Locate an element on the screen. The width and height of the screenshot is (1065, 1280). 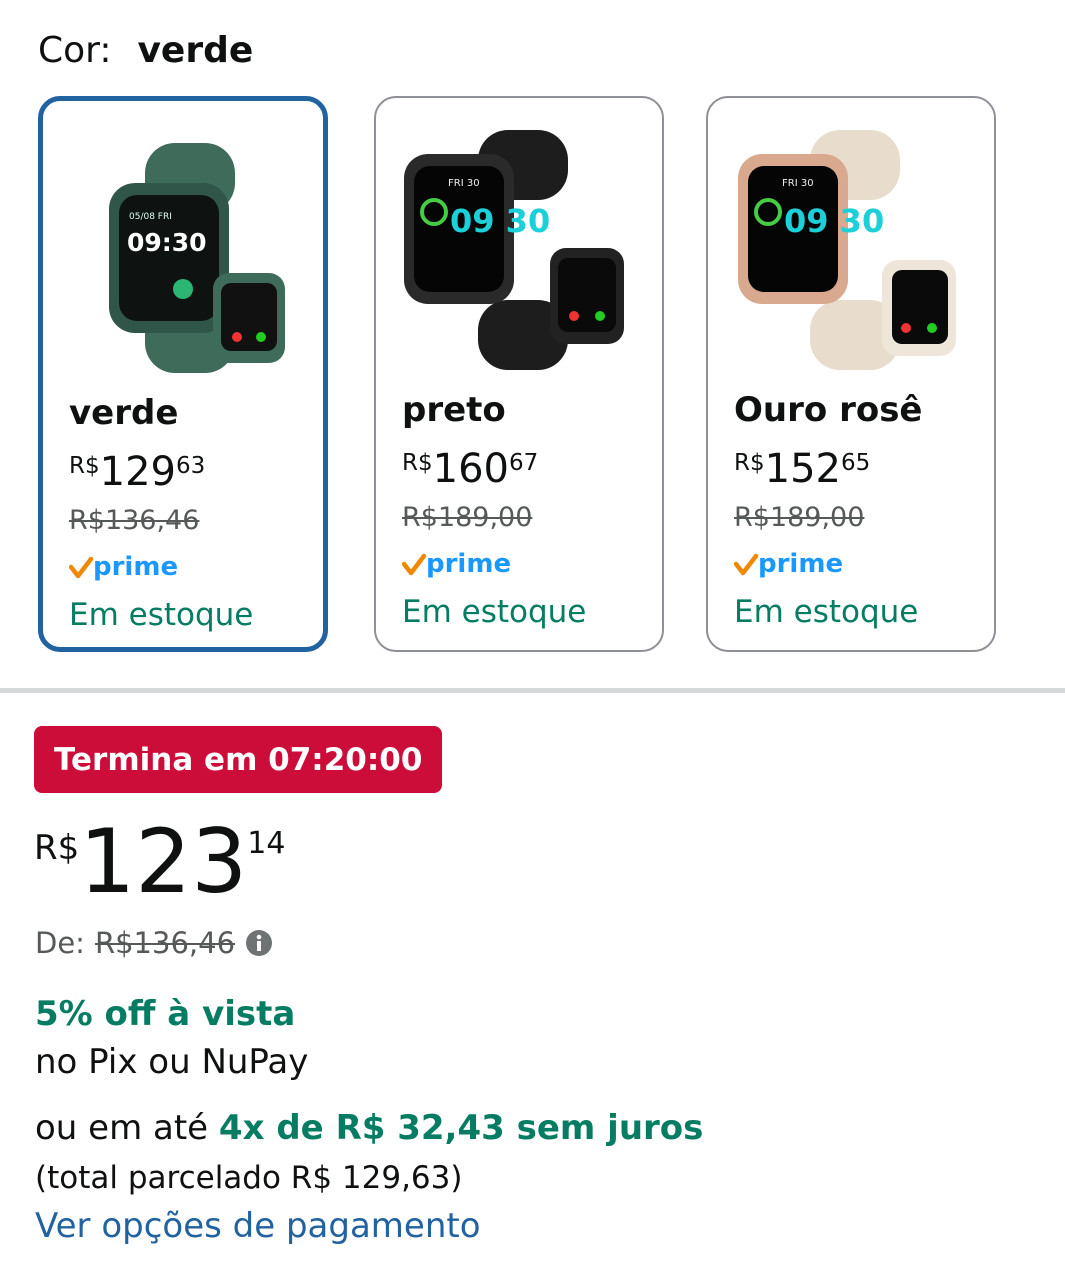
section-divider is located at coordinates (532, 690).